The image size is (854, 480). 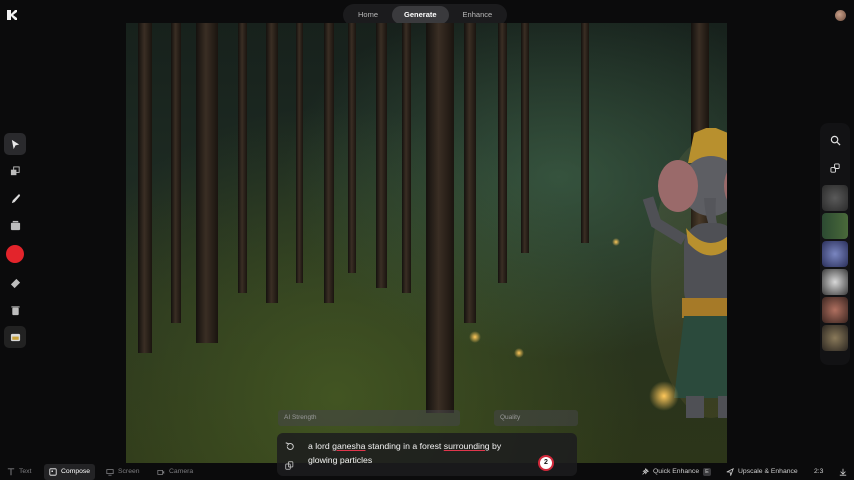 I want to click on layers-tool, so click(x=15, y=171).